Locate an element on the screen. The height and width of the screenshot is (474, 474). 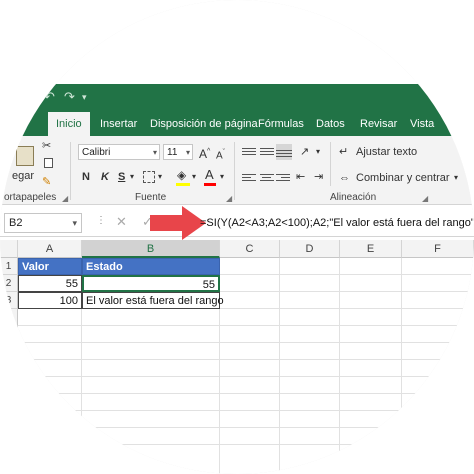
cell-b2: 55 is located at coordinates (151, 283).